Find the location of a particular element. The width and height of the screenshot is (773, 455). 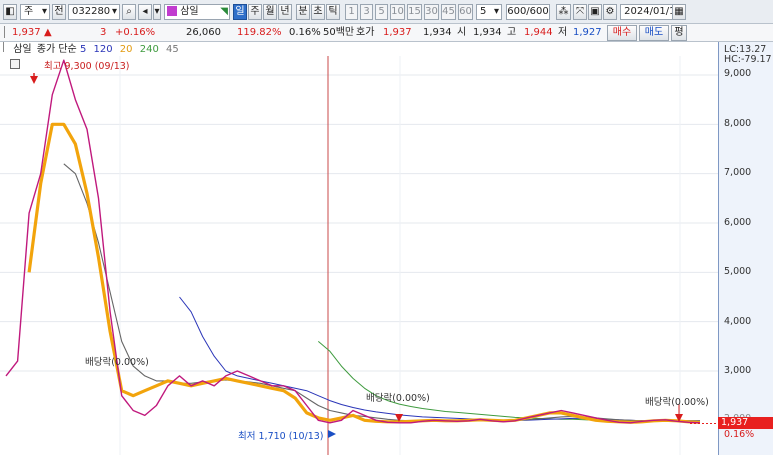

open-label: 시 is located at coordinates (462, 32).